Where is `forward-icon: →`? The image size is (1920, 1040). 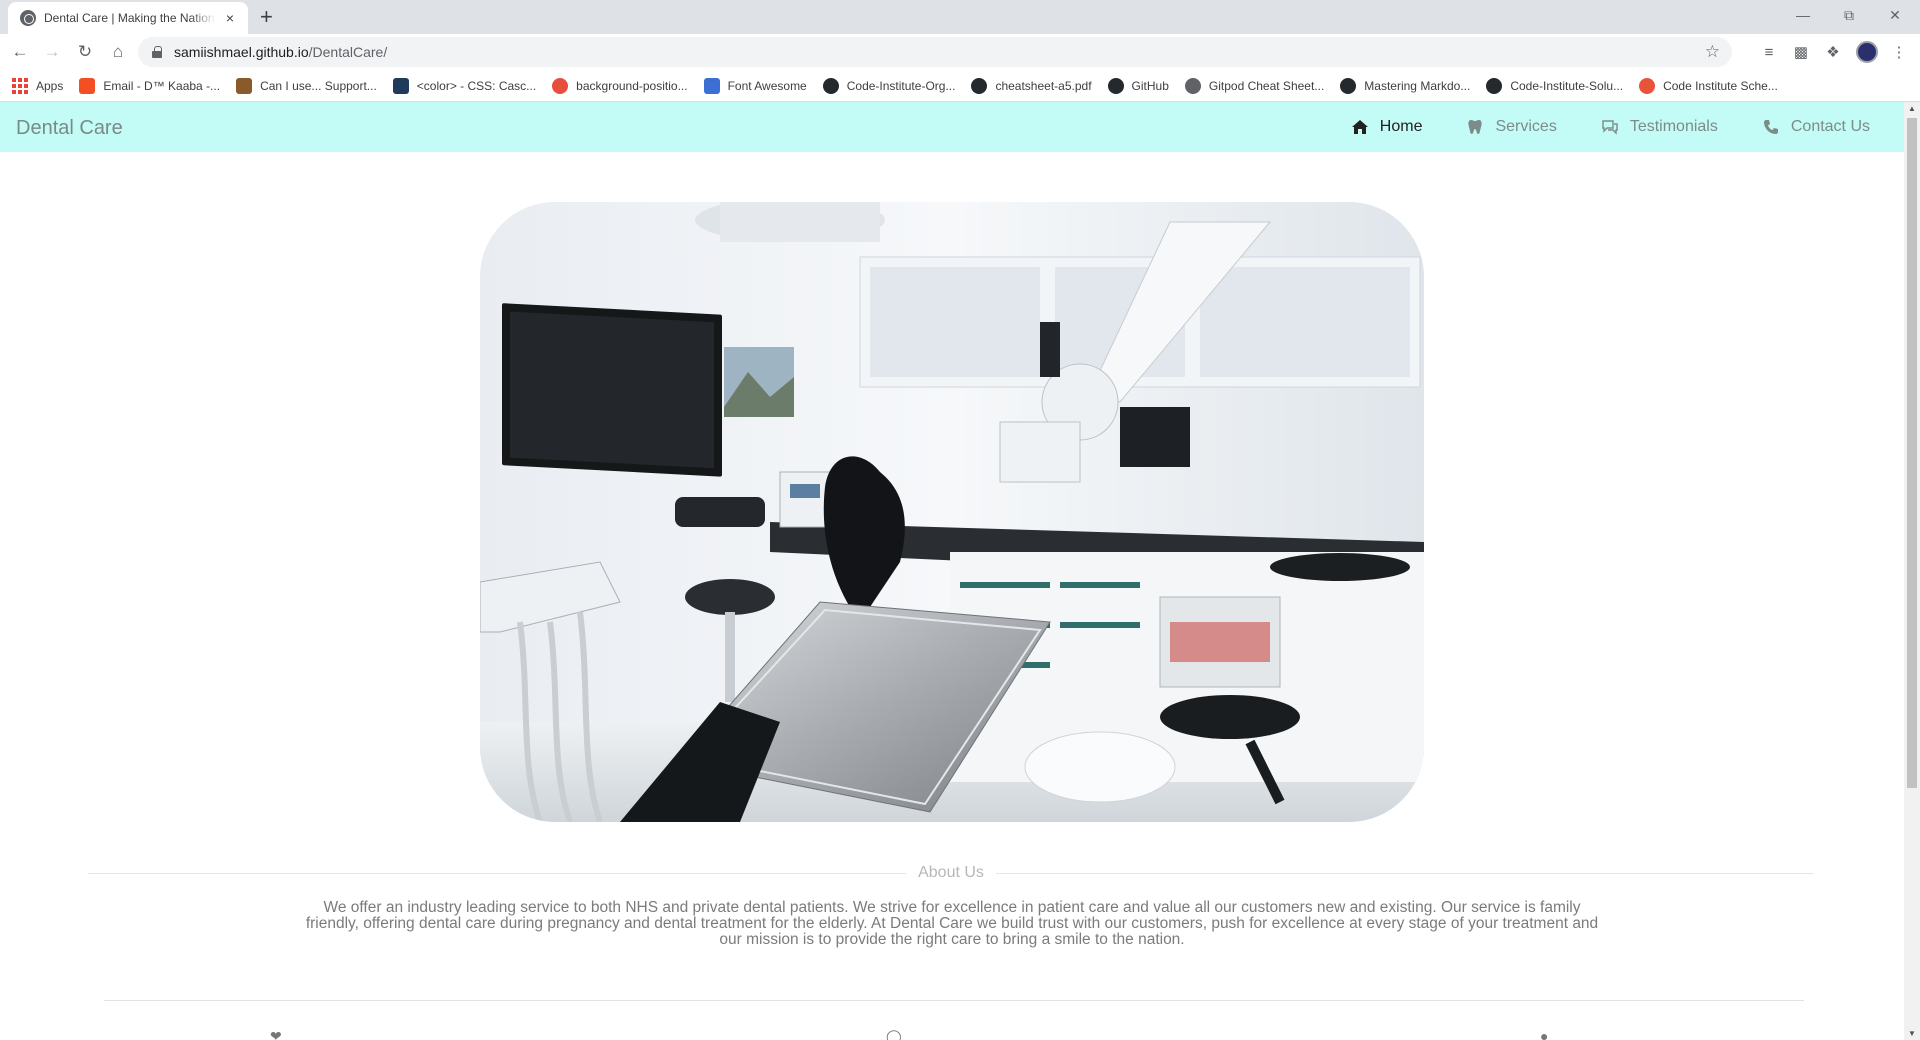 forward-icon: → is located at coordinates (52, 52).